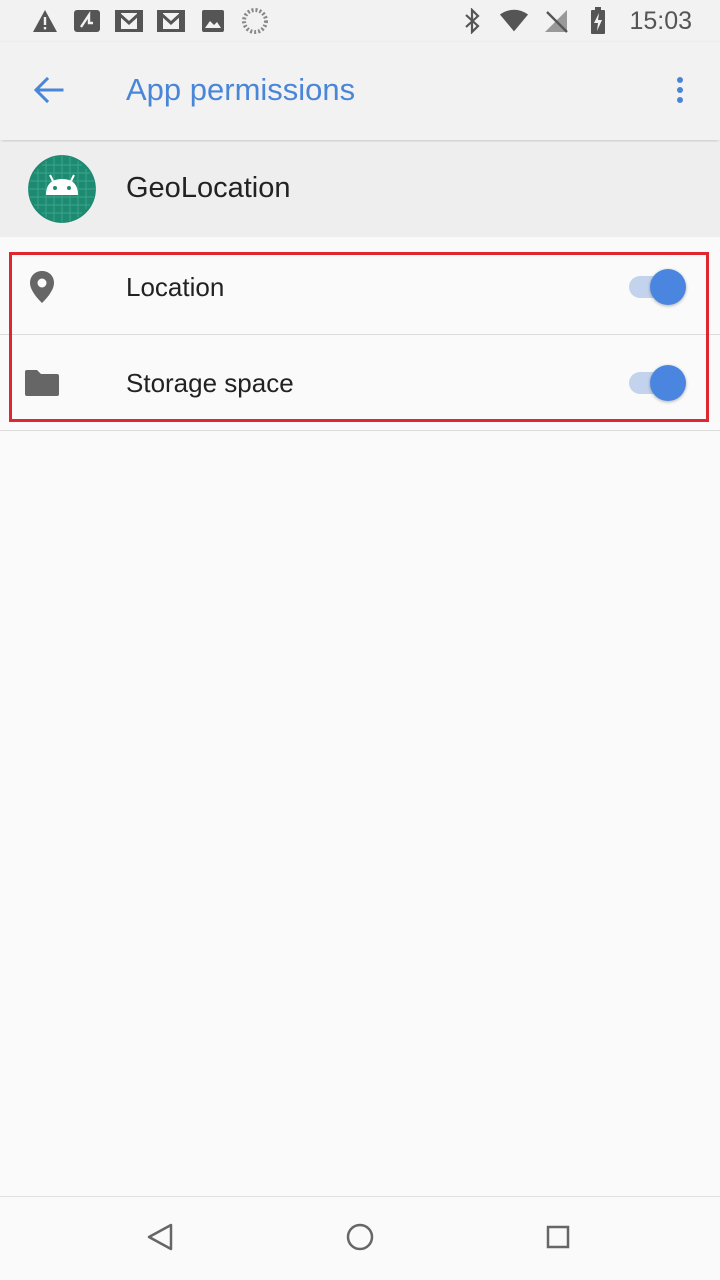  I want to click on sim-alert-icon, so click(87, 21).